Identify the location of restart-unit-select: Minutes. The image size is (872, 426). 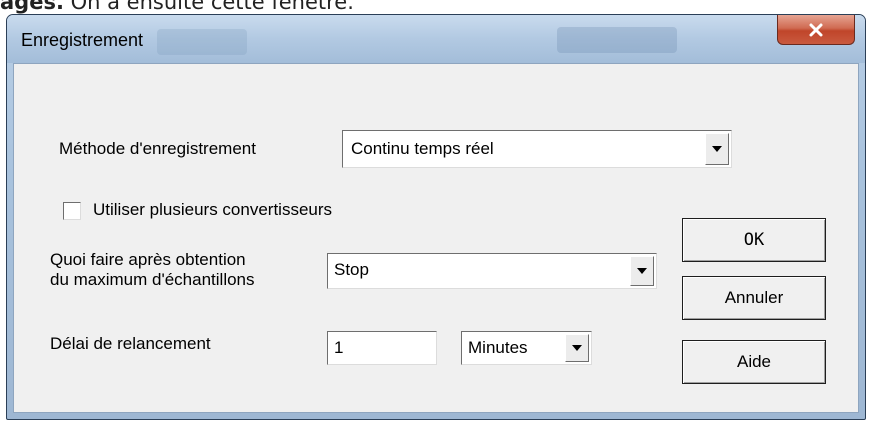
(526, 348).